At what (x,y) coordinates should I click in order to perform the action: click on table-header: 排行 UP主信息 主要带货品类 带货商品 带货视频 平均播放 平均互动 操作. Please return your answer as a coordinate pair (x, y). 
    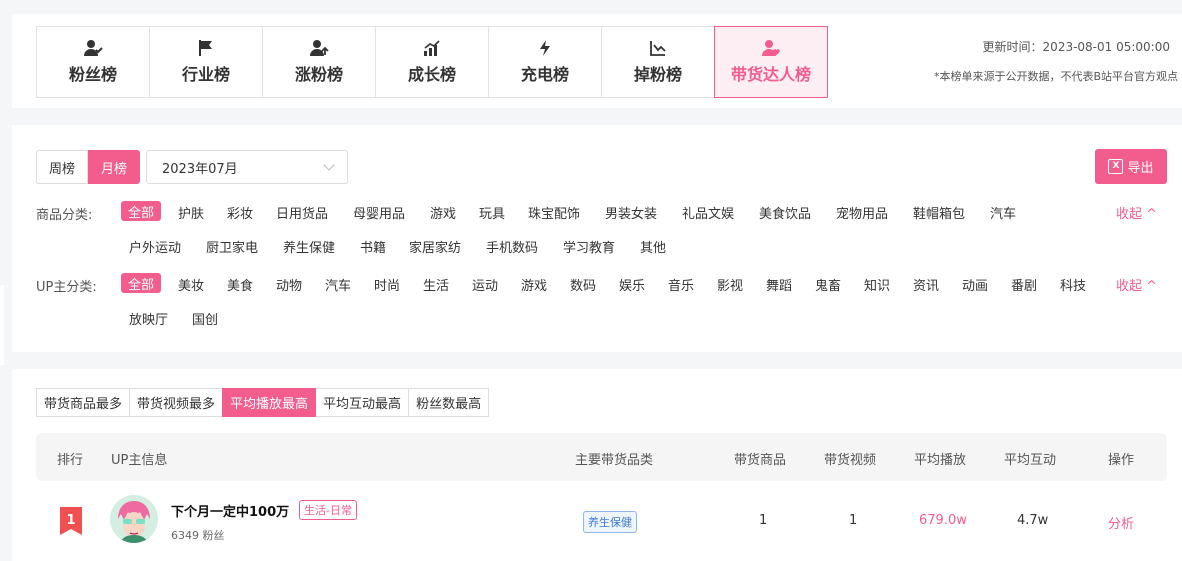
    Looking at the image, I should click on (601, 457).